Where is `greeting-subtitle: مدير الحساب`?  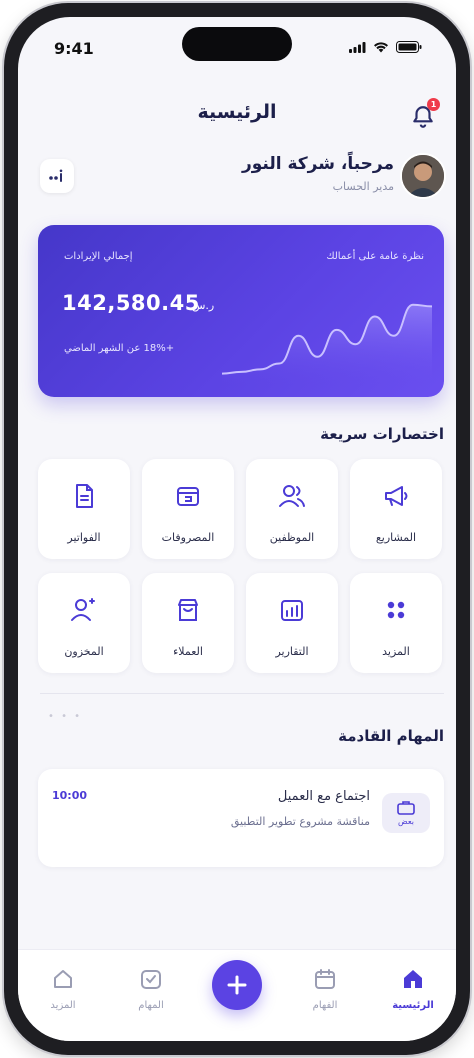 greeting-subtitle: مدير الحساب is located at coordinates (363, 186).